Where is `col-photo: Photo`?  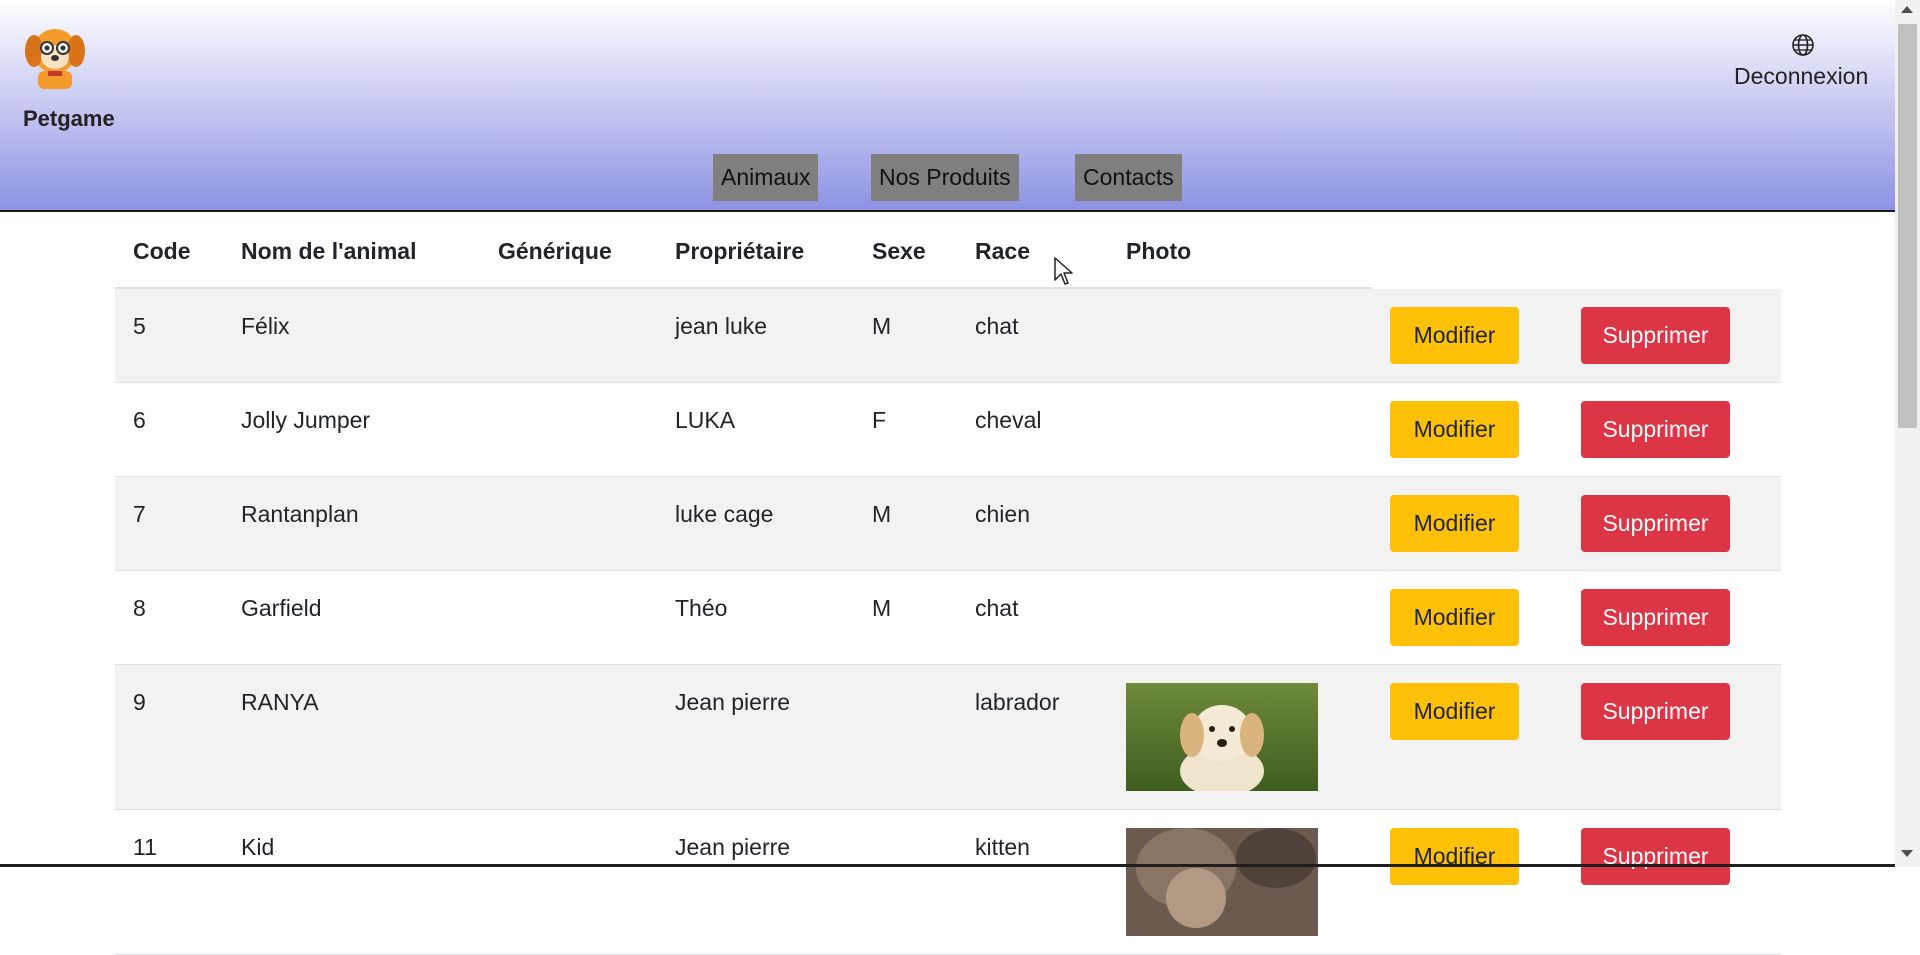 col-photo: Photo is located at coordinates (1159, 251).